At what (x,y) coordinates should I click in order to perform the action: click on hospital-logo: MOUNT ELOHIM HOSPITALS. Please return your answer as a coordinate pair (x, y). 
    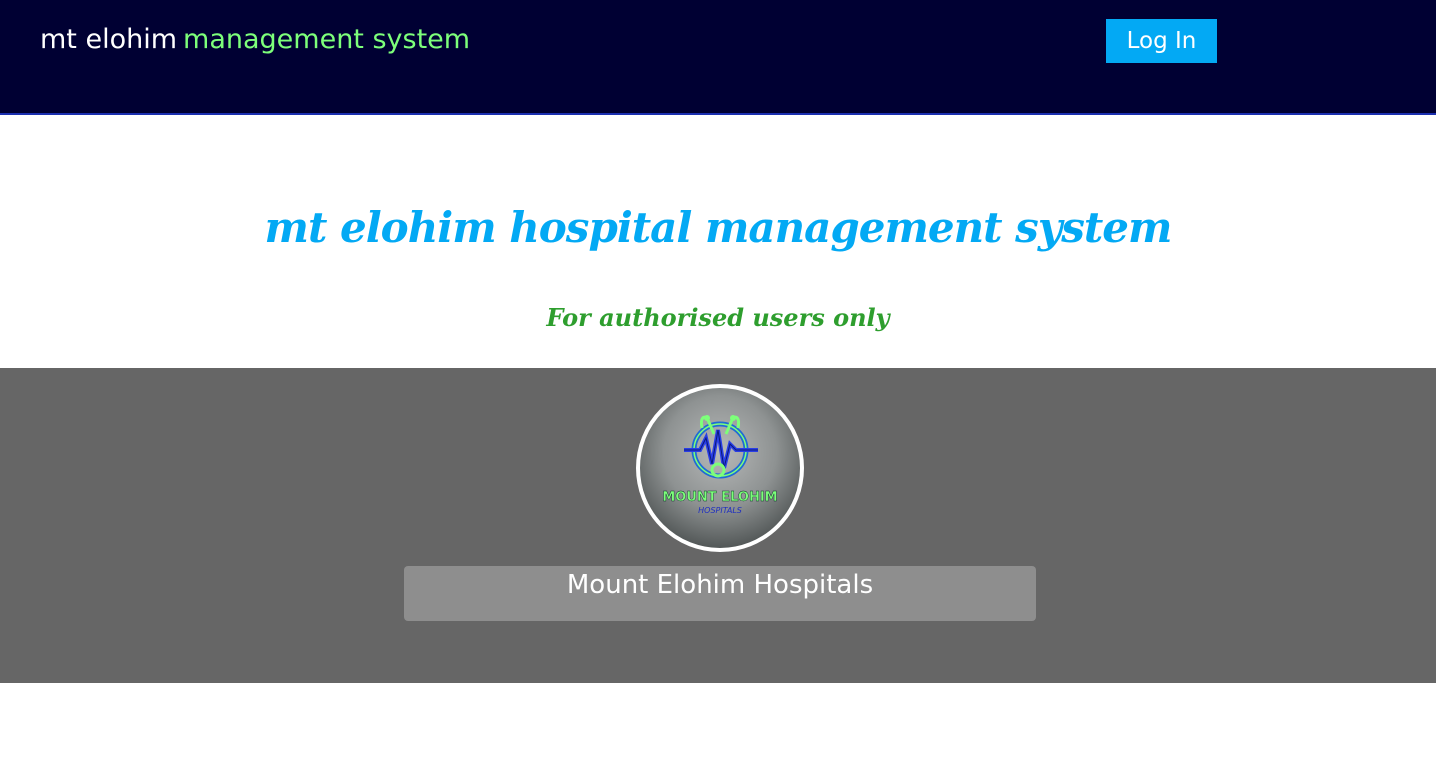
    Looking at the image, I should click on (720, 468).